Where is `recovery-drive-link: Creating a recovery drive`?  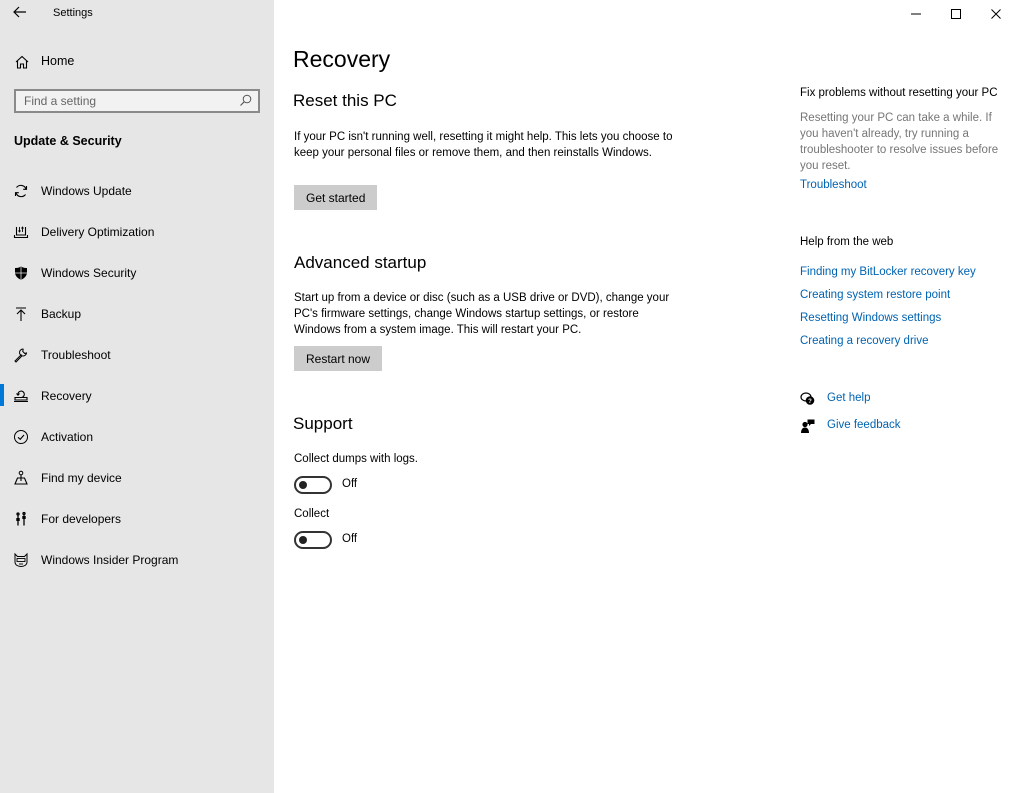
recovery-drive-link: Creating a recovery drive is located at coordinates (864, 341).